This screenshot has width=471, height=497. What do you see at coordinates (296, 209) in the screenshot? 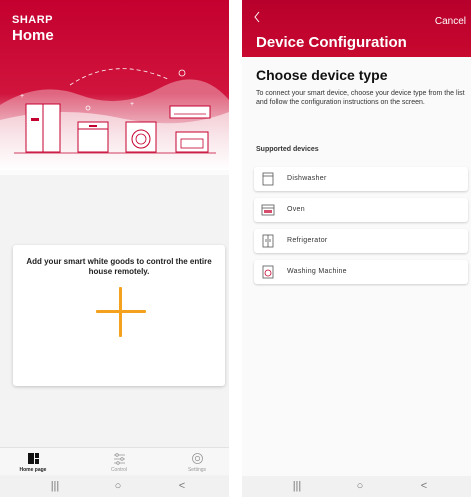
I see `device-label: Oven` at bounding box center [296, 209].